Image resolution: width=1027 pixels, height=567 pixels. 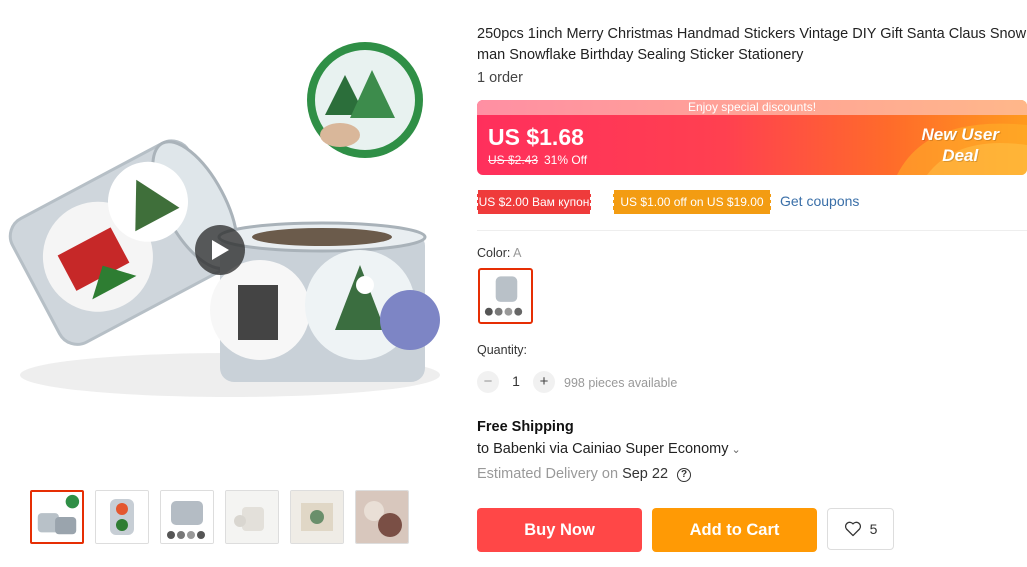 What do you see at coordinates (534, 202) in the screenshot?
I see `store-coupon: US $2.00 Вам купон` at bounding box center [534, 202].